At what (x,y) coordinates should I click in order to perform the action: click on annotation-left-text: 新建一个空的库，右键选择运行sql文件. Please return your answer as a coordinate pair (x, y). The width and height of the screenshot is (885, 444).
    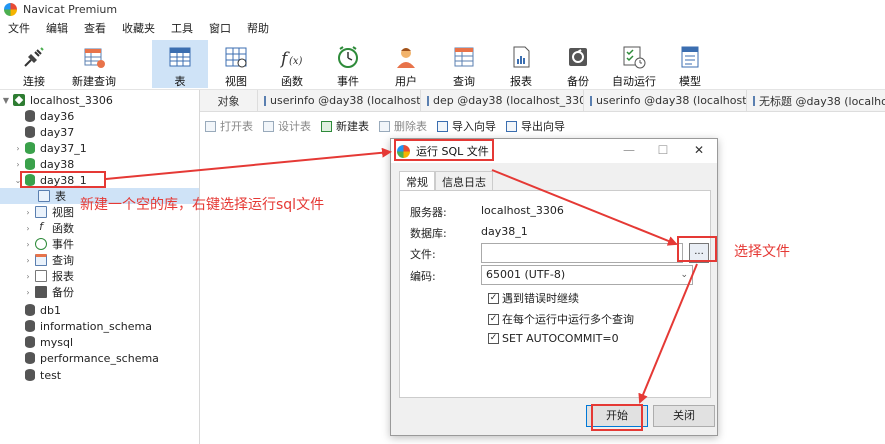
    Looking at the image, I should click on (202, 205).